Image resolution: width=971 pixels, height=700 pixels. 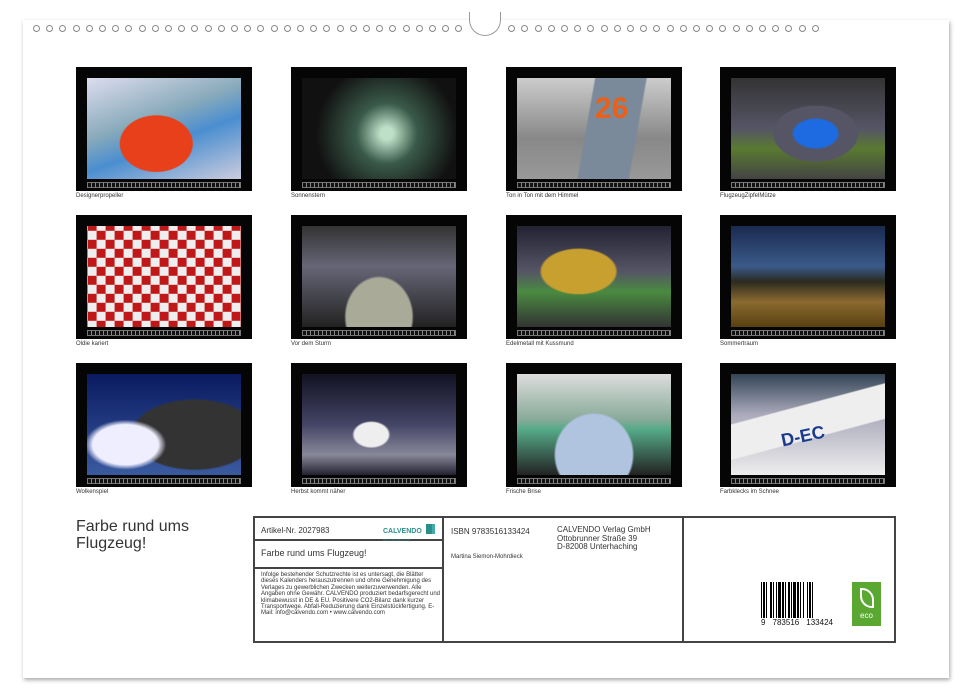 I want to click on photo-caption: Ton in Ton mit dem Himmel, so click(x=542, y=196).